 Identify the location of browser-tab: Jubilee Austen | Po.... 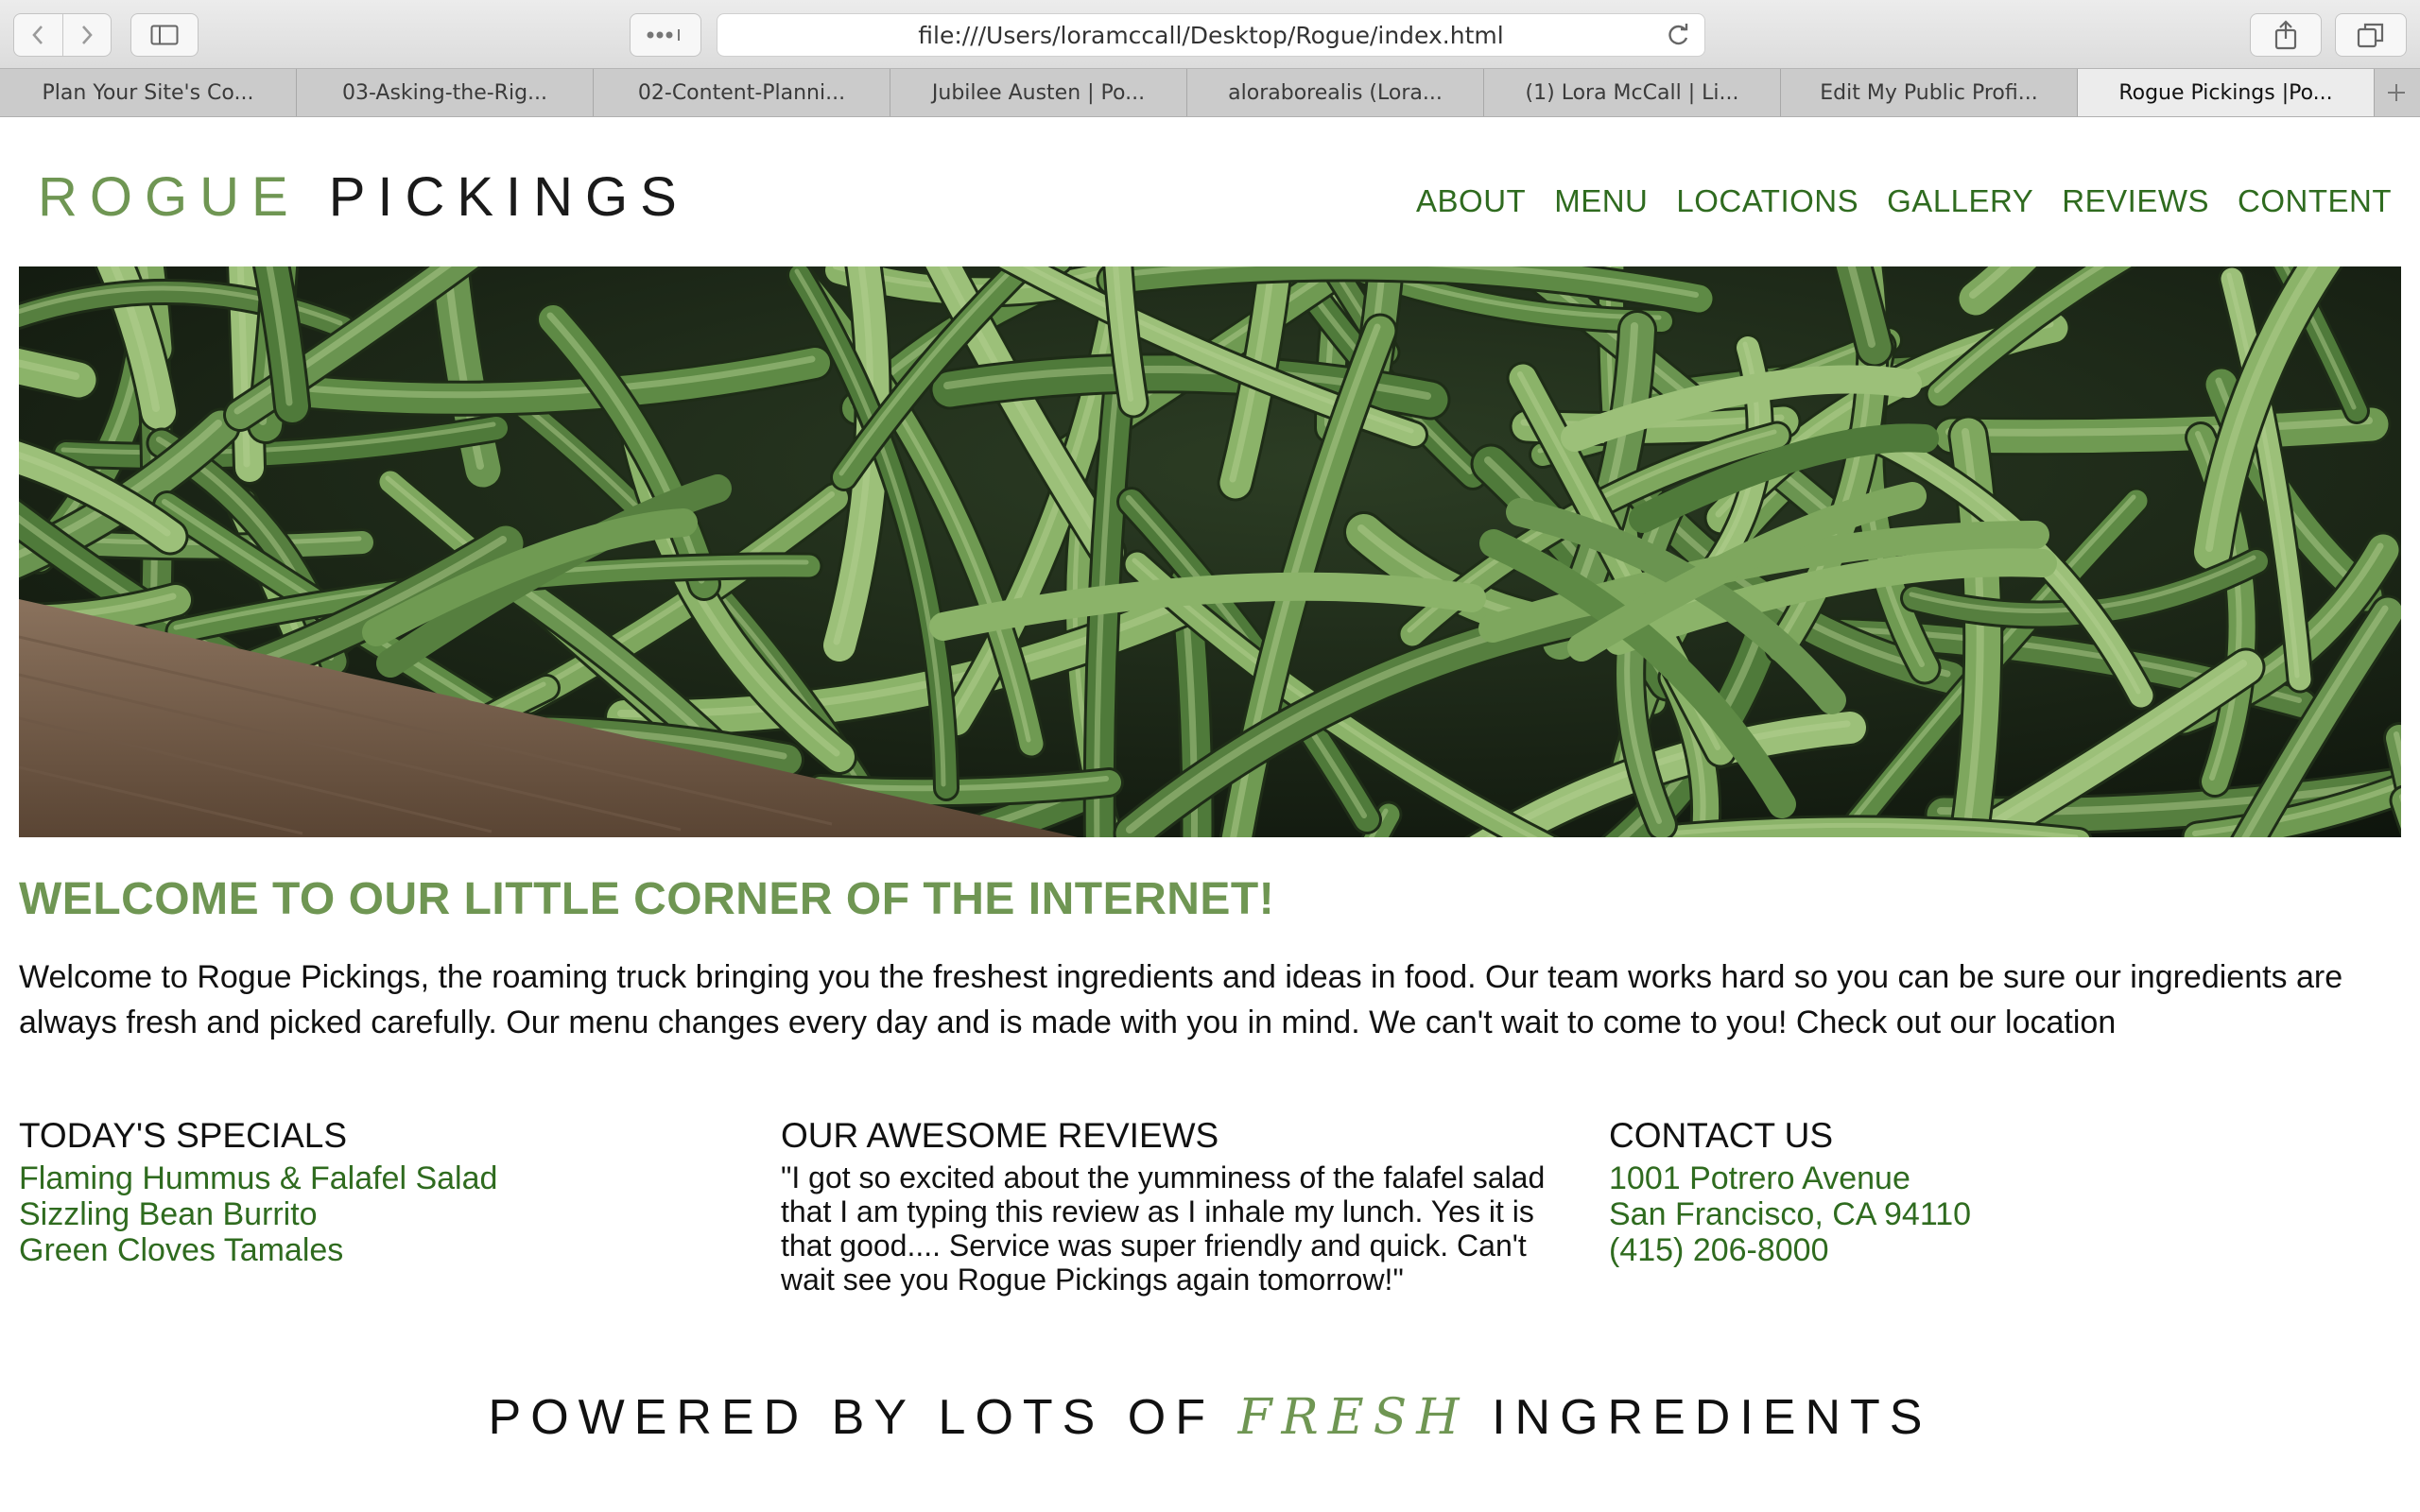
(1039, 92).